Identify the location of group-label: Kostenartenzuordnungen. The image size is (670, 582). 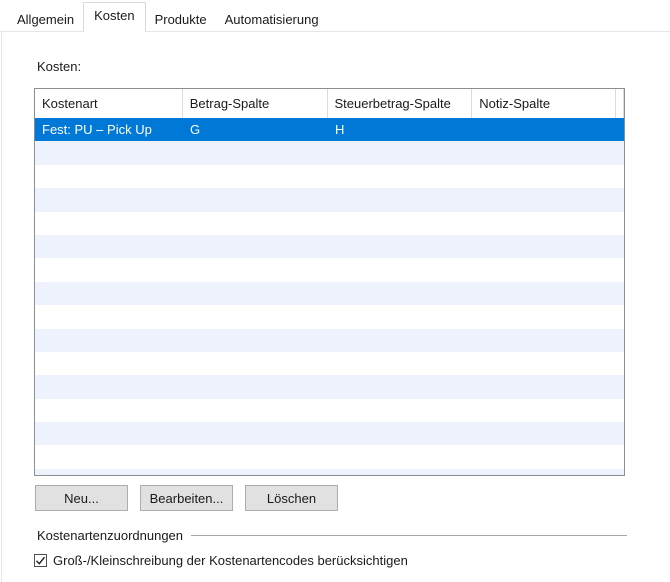
(110, 535).